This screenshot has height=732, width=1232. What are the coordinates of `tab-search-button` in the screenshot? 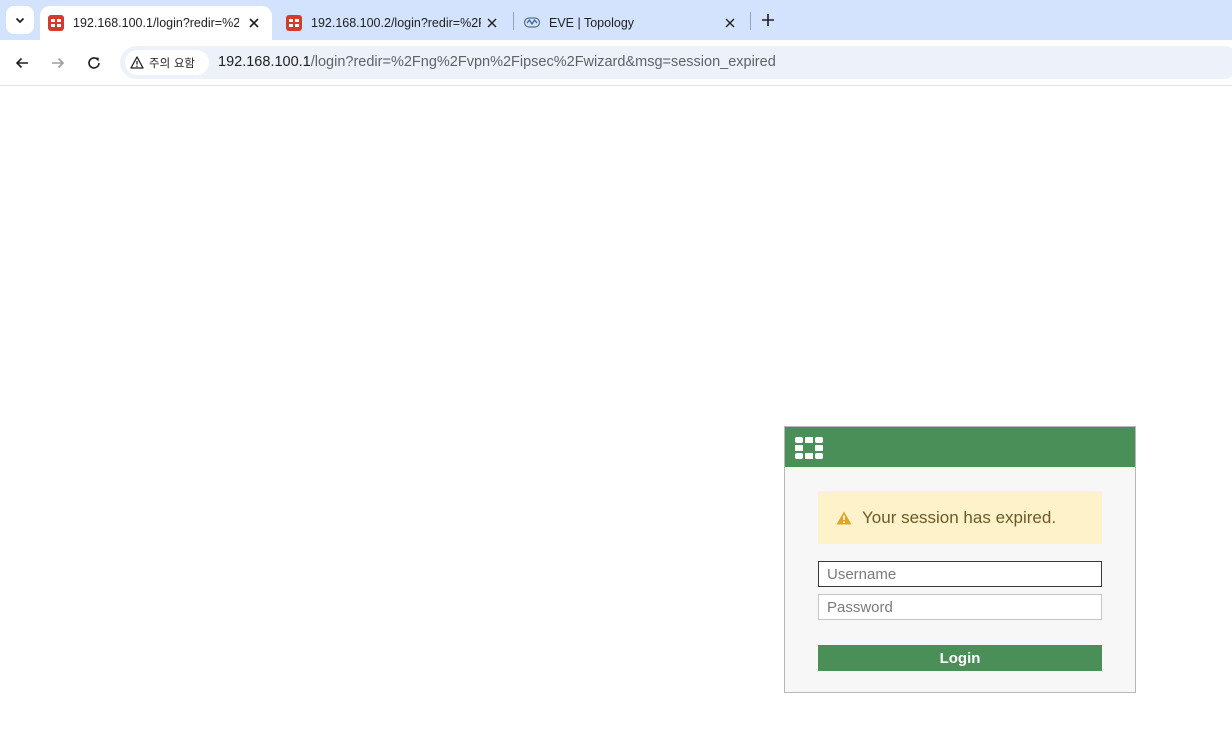 It's located at (20, 20).